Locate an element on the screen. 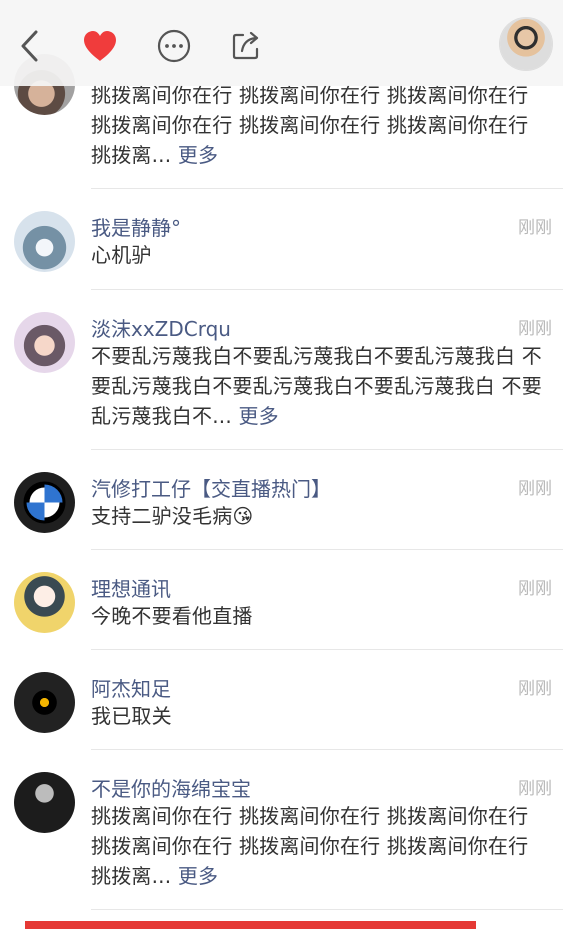 This screenshot has height=933, width=563. comment-item: 理想通讯 刚刚 今晚不要看他直播 is located at coordinates (281, 600).